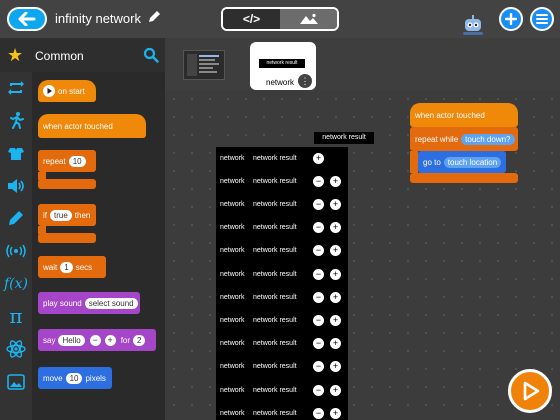 The image size is (560, 420). Describe the element at coordinates (15, 55) in the screenshot. I see `star-icon: ★` at that location.